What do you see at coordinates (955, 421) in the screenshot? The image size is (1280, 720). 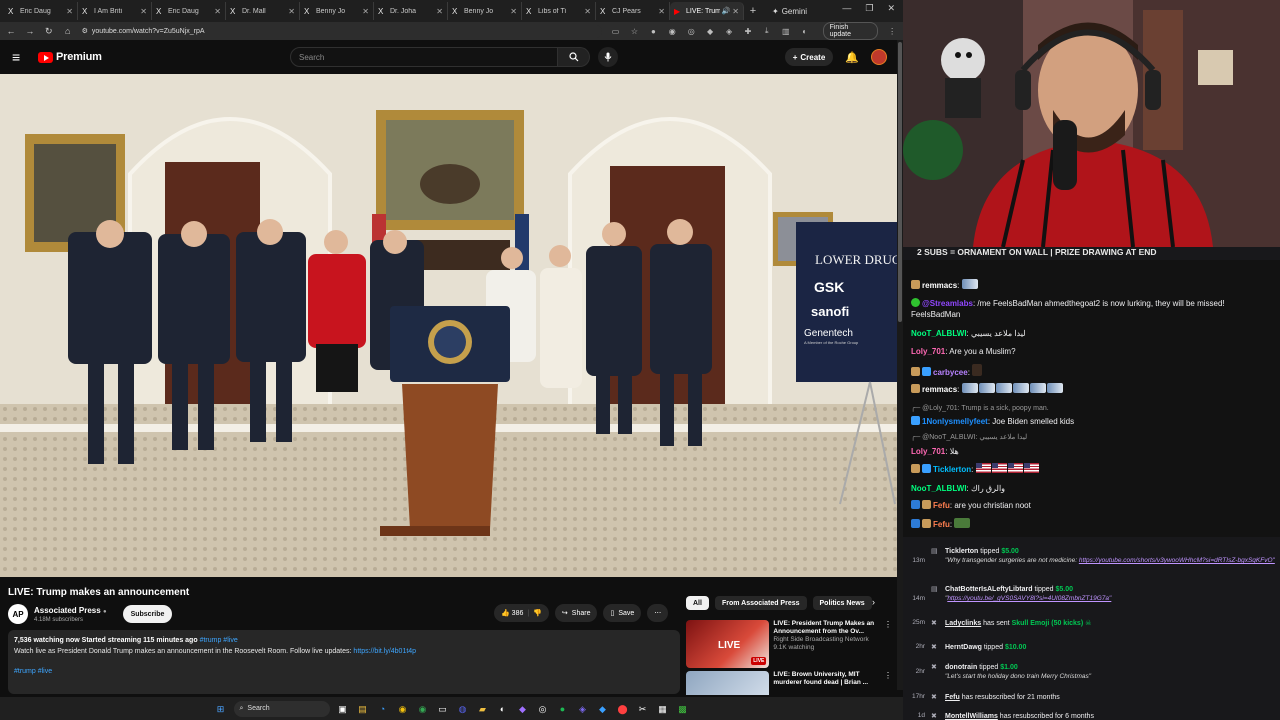 I see `chat-username: 1Nonlysmellyfeet` at bounding box center [955, 421].